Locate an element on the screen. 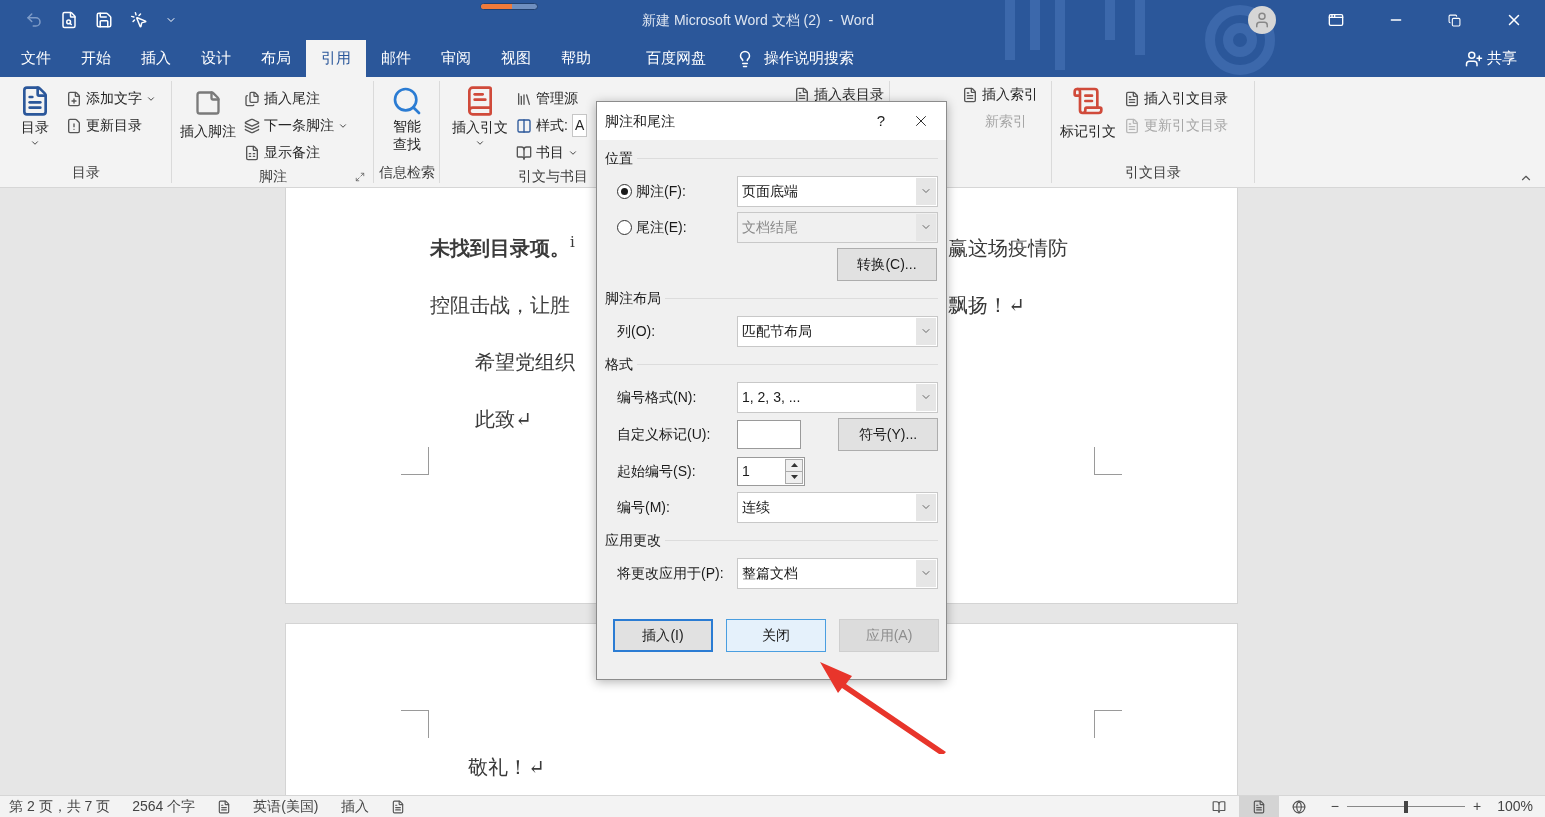 The width and height of the screenshot is (1545, 817). insert-footnote-button: 插入脚注 is located at coordinates (208, 125).